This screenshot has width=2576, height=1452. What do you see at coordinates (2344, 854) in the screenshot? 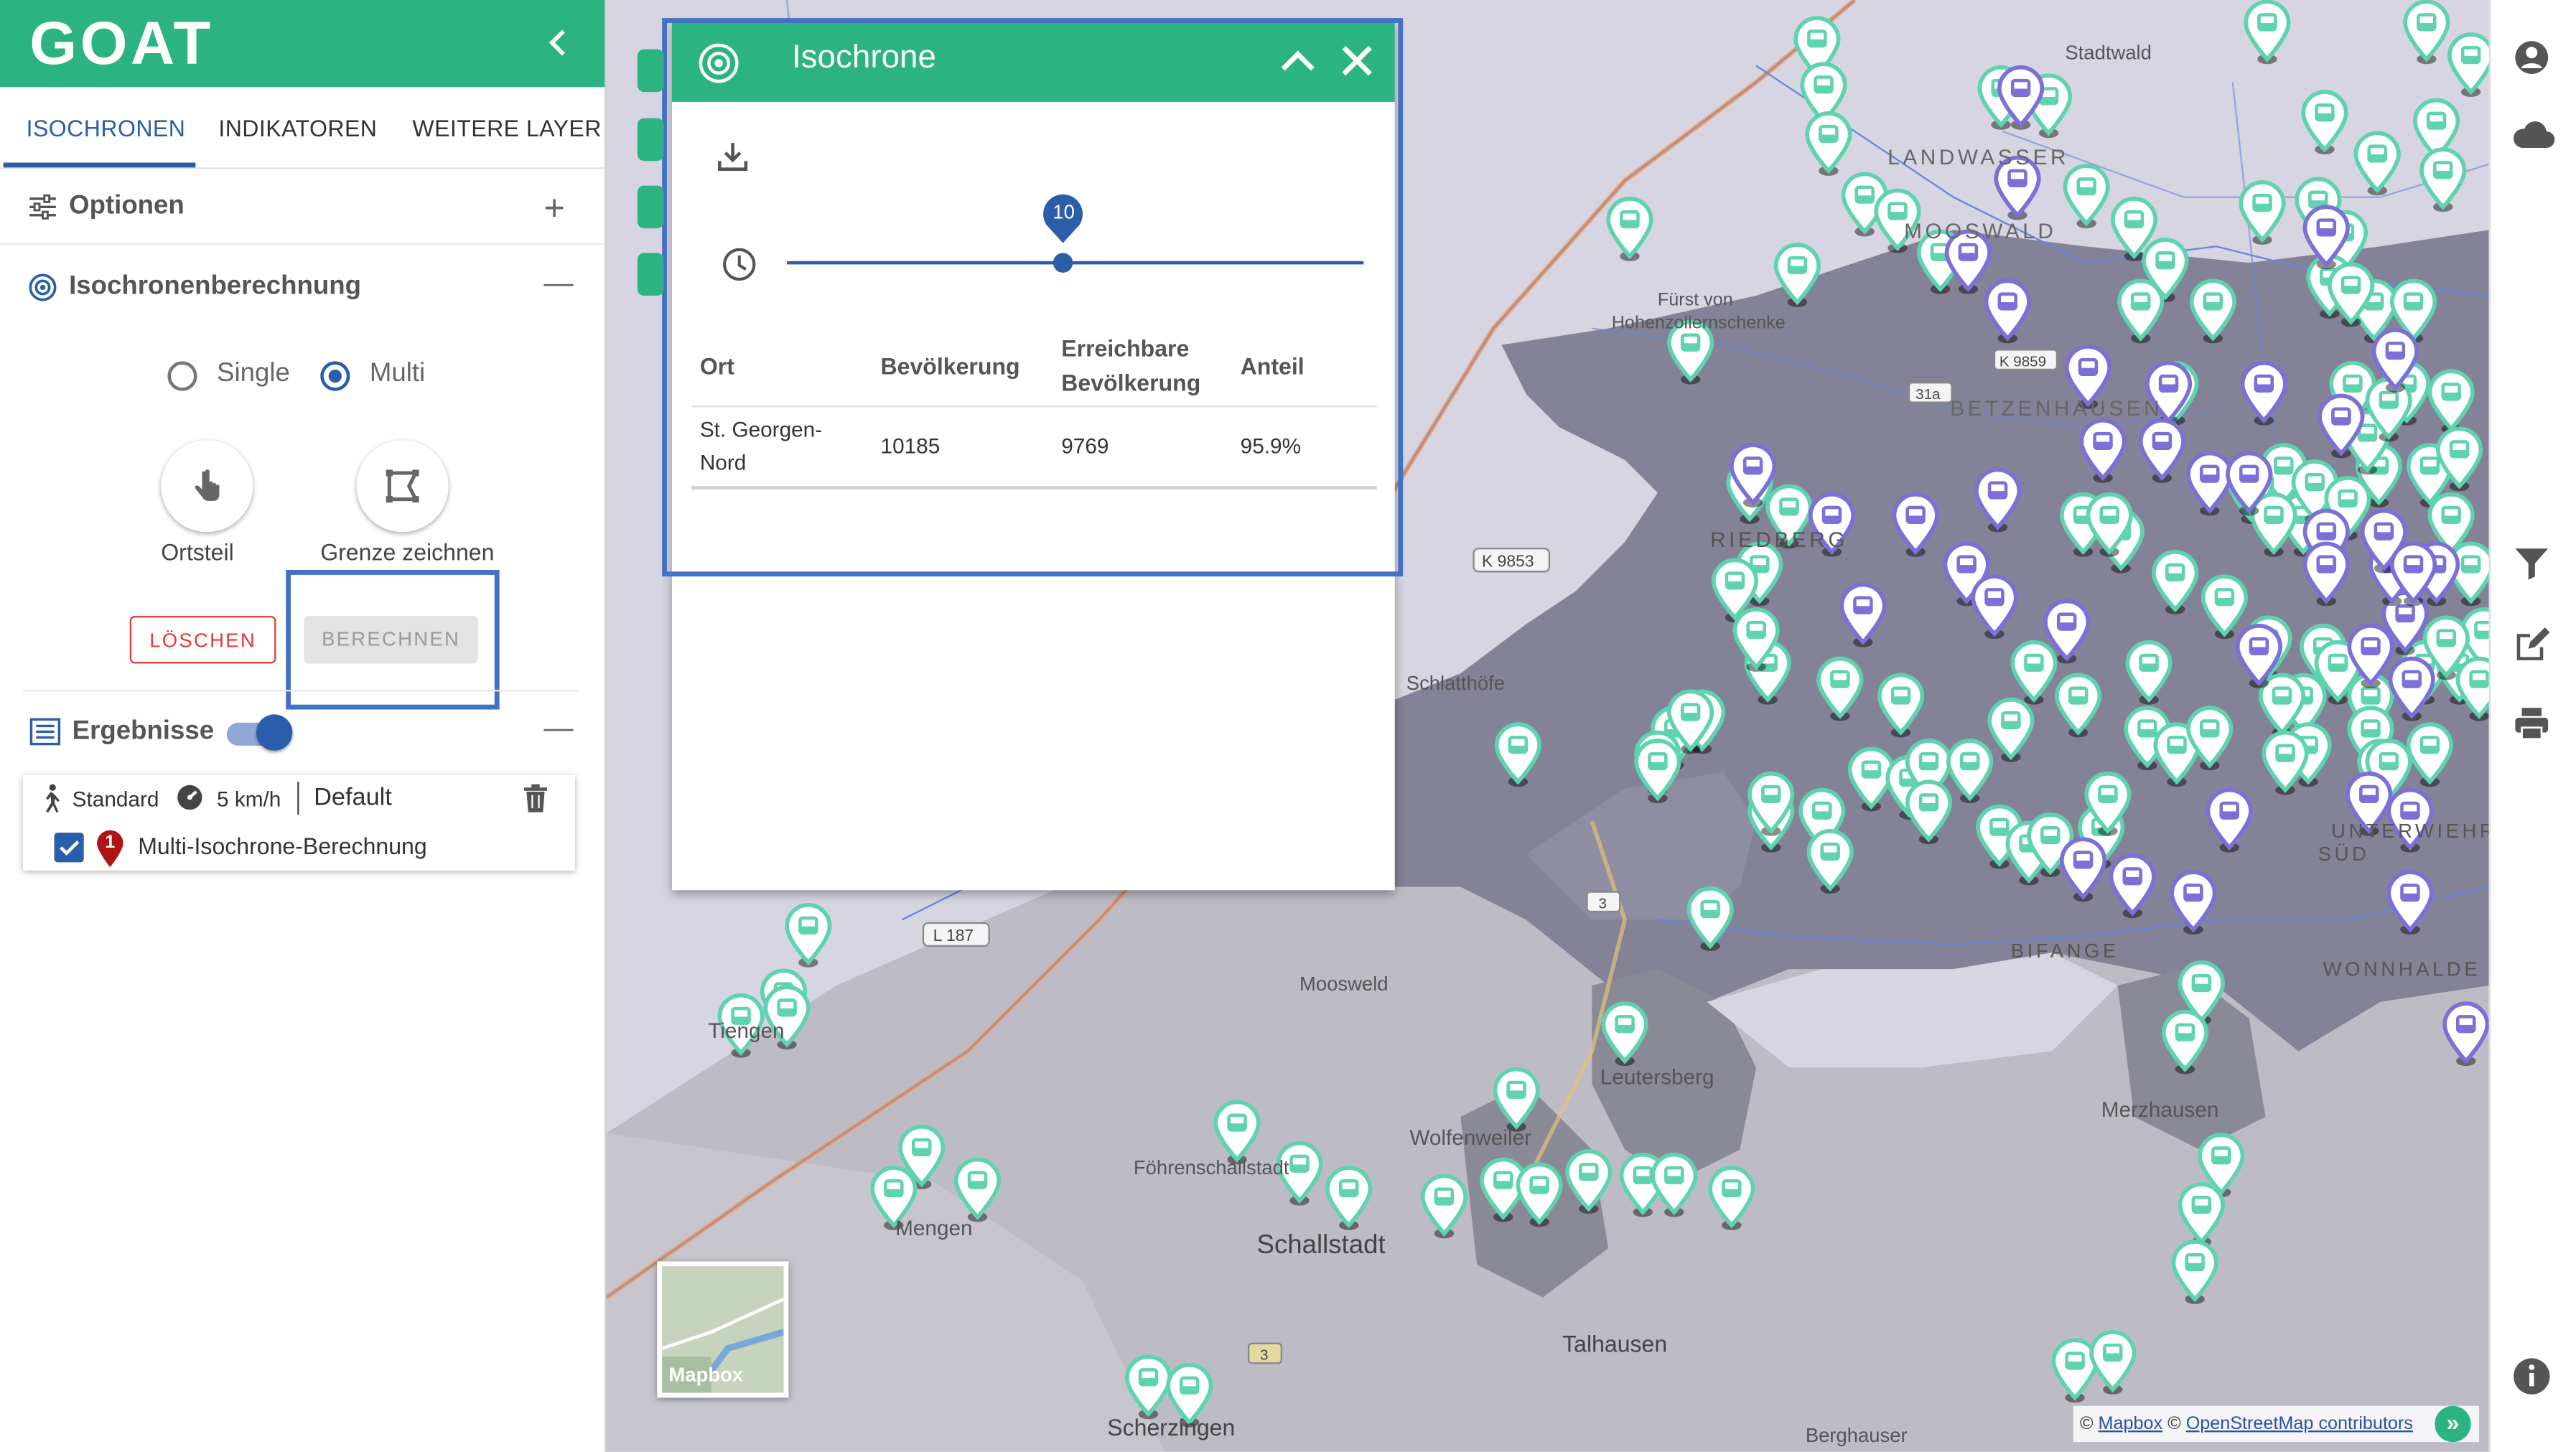
I see `map-label: SÜD` at bounding box center [2344, 854].